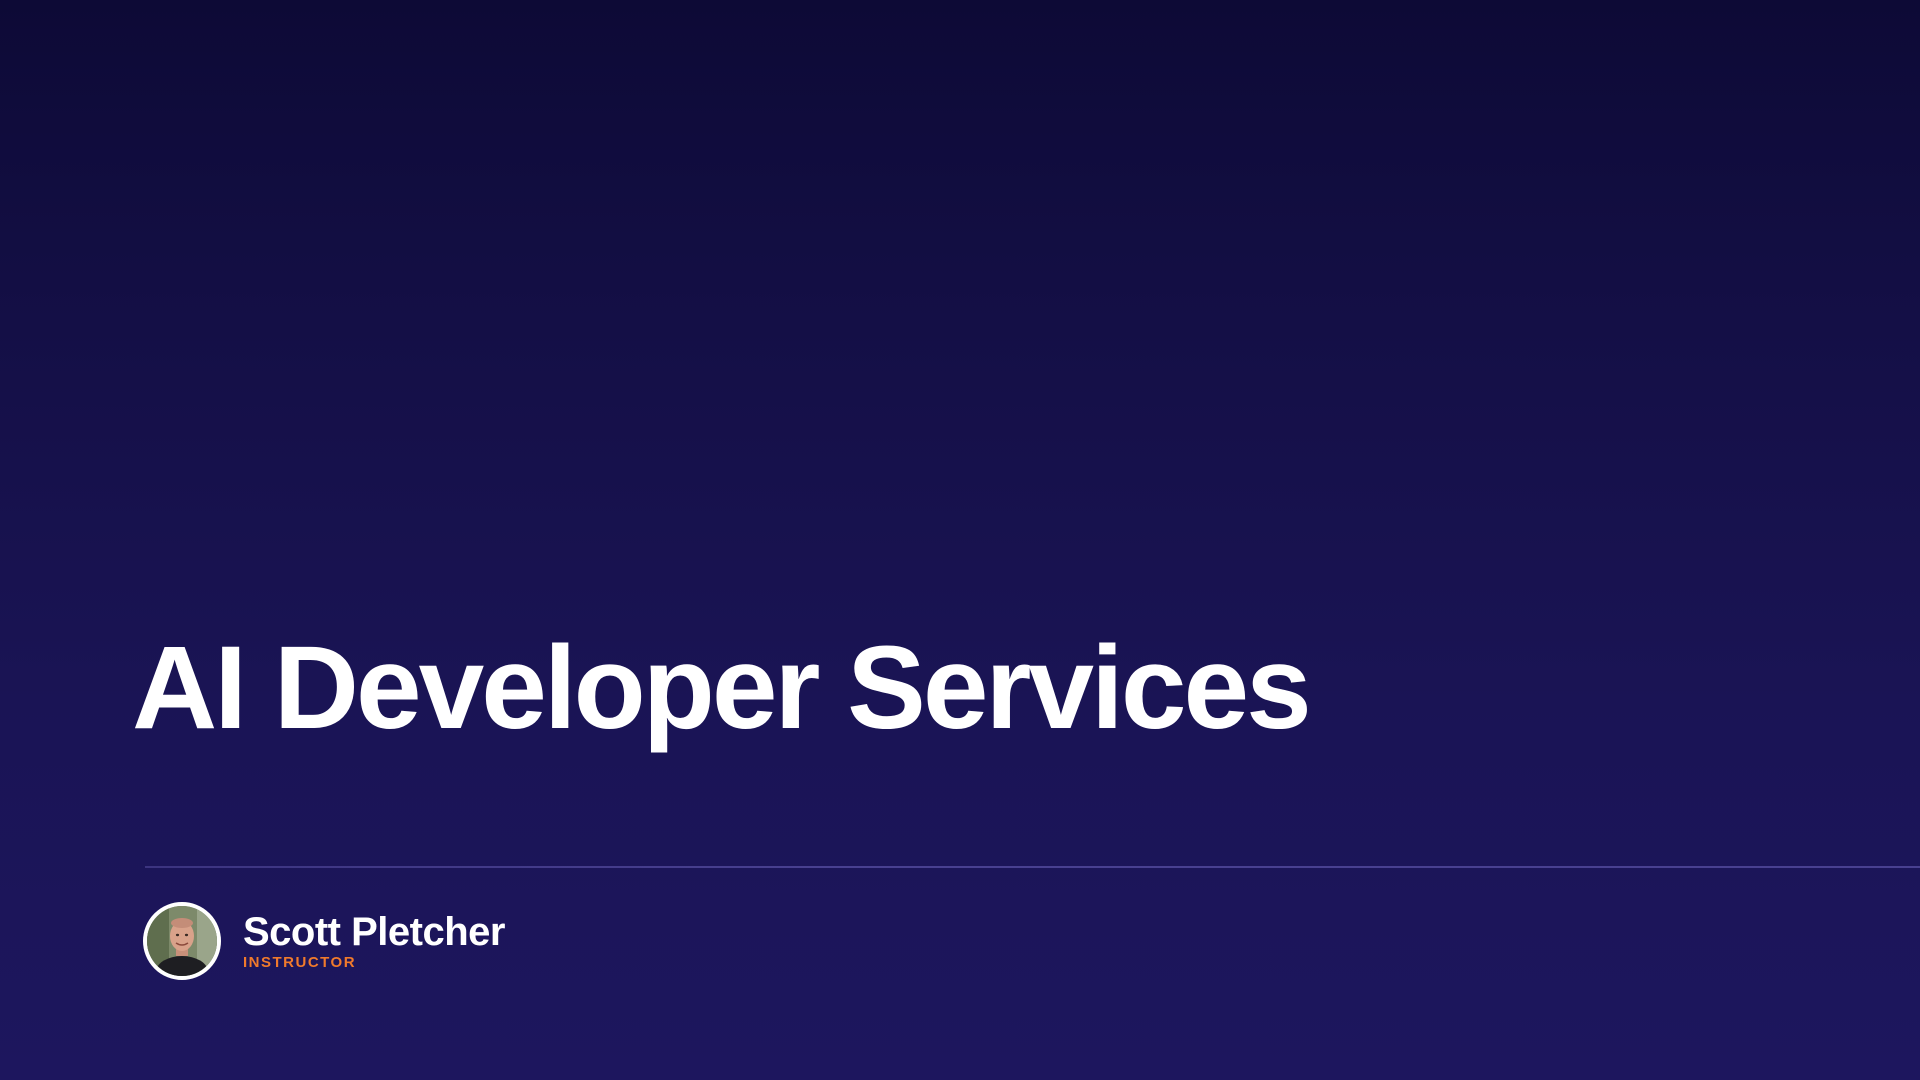 The height and width of the screenshot is (1080, 1920). What do you see at coordinates (374, 932) in the screenshot?
I see `presenter-name: Scott Pletcher` at bounding box center [374, 932].